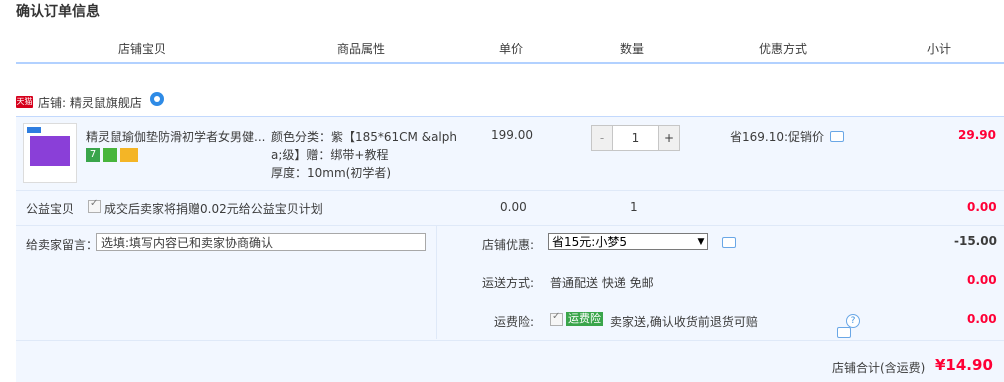 The width and height of the screenshot is (1004, 382). I want to click on quantity-input: 1, so click(635, 138).